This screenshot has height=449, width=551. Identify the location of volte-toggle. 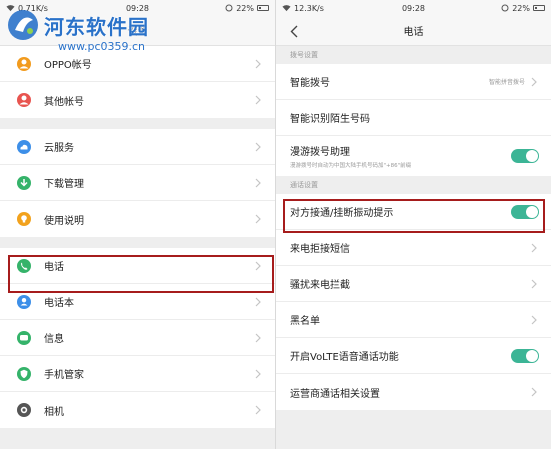
(525, 355).